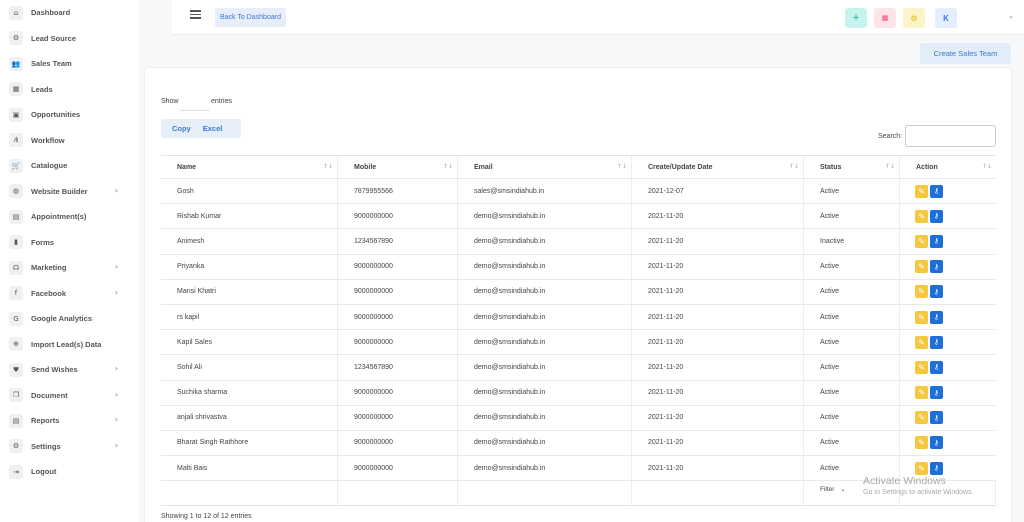 Image resolution: width=1024 pixels, height=522 pixels. What do you see at coordinates (16, 114) in the screenshot?
I see `money-icon: ▣` at bounding box center [16, 114].